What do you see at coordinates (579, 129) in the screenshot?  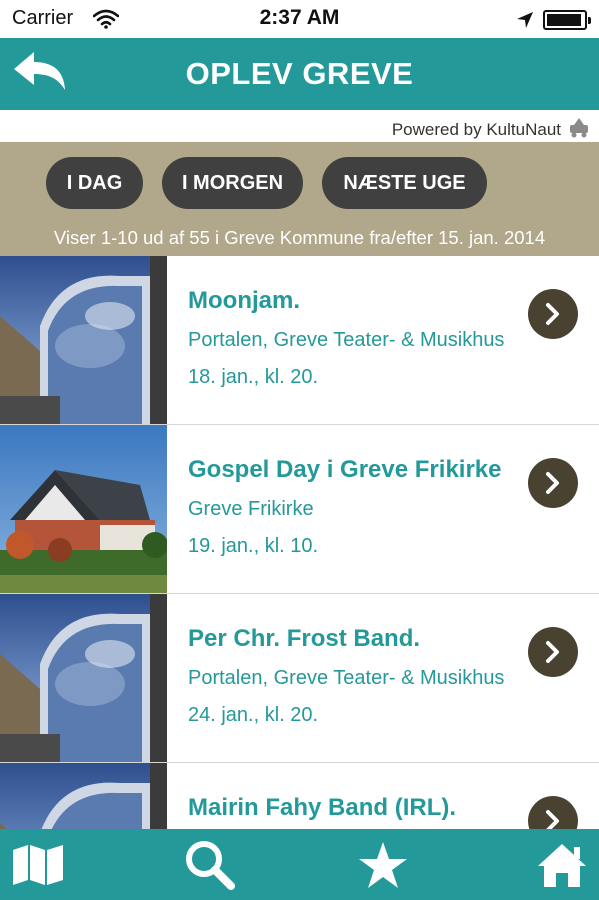 I see `kultunaut-logo-icon` at bounding box center [579, 129].